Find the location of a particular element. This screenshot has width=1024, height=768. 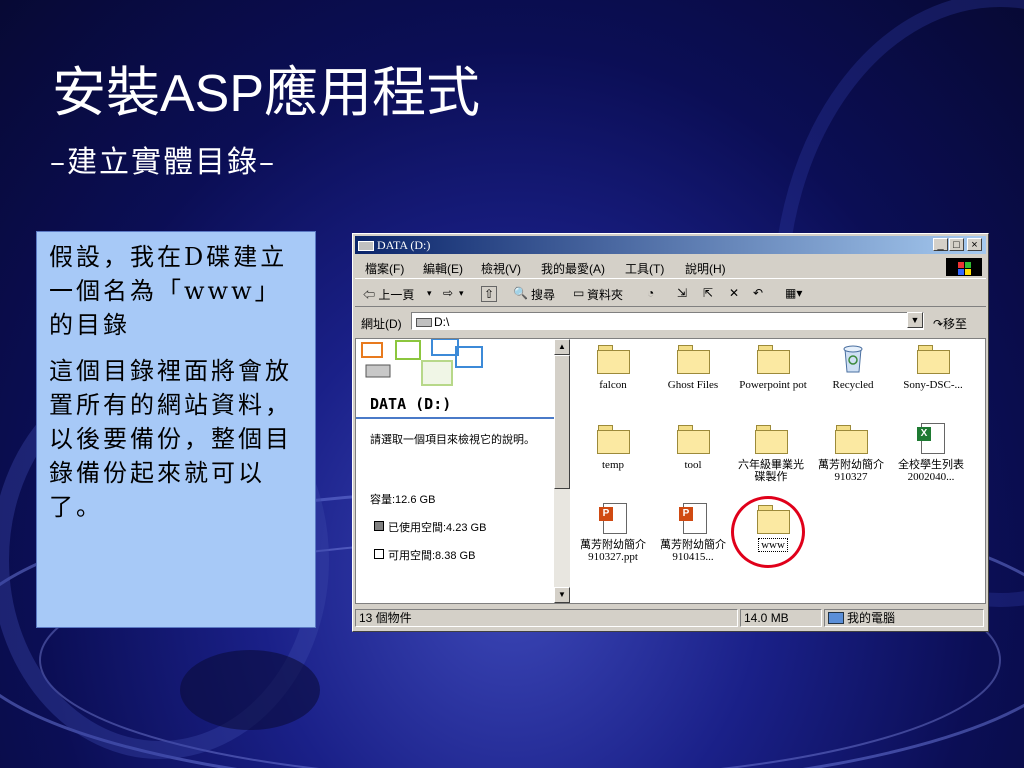

window-title: DATA (D:) is located at coordinates (404, 245).